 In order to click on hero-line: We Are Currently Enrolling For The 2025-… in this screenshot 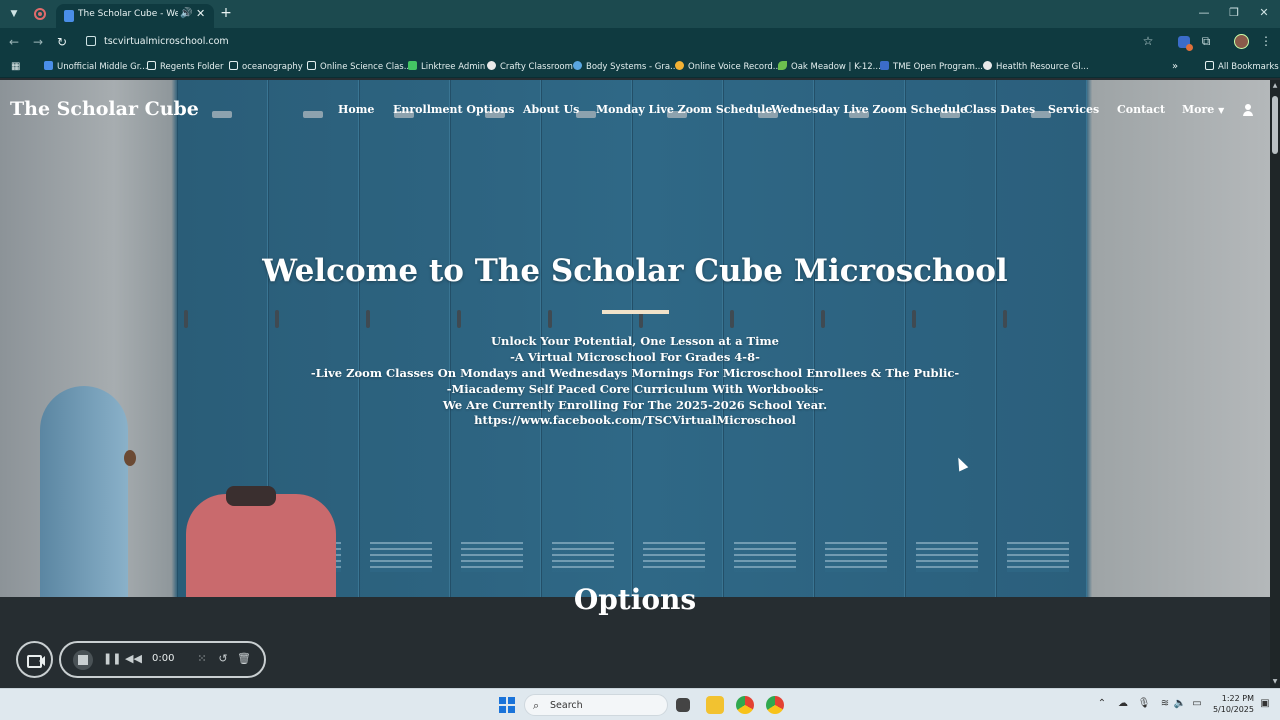, I will do `click(635, 405)`.